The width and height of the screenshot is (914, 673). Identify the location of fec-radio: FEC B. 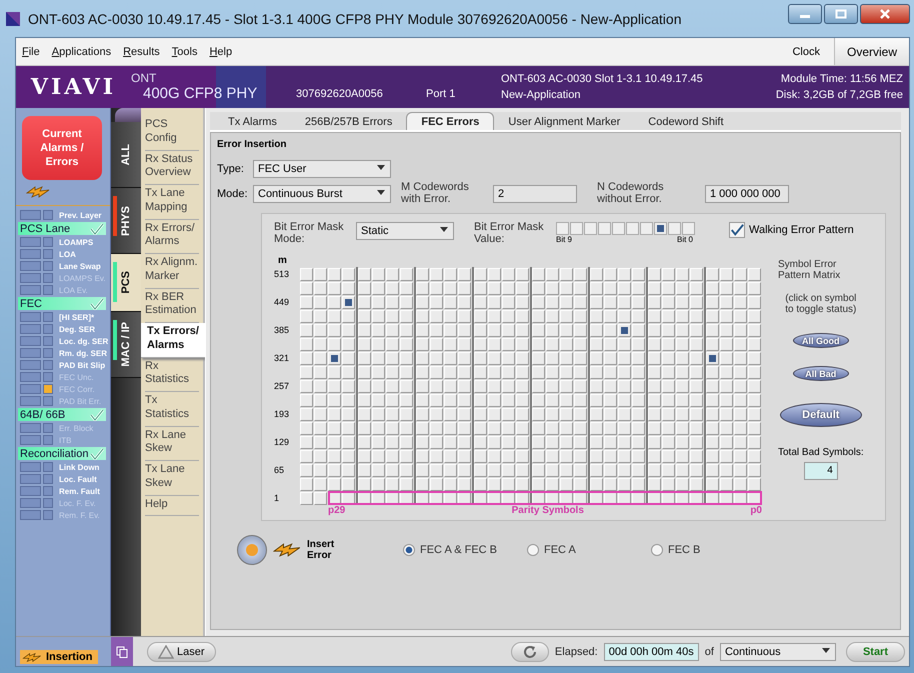
(710, 550).